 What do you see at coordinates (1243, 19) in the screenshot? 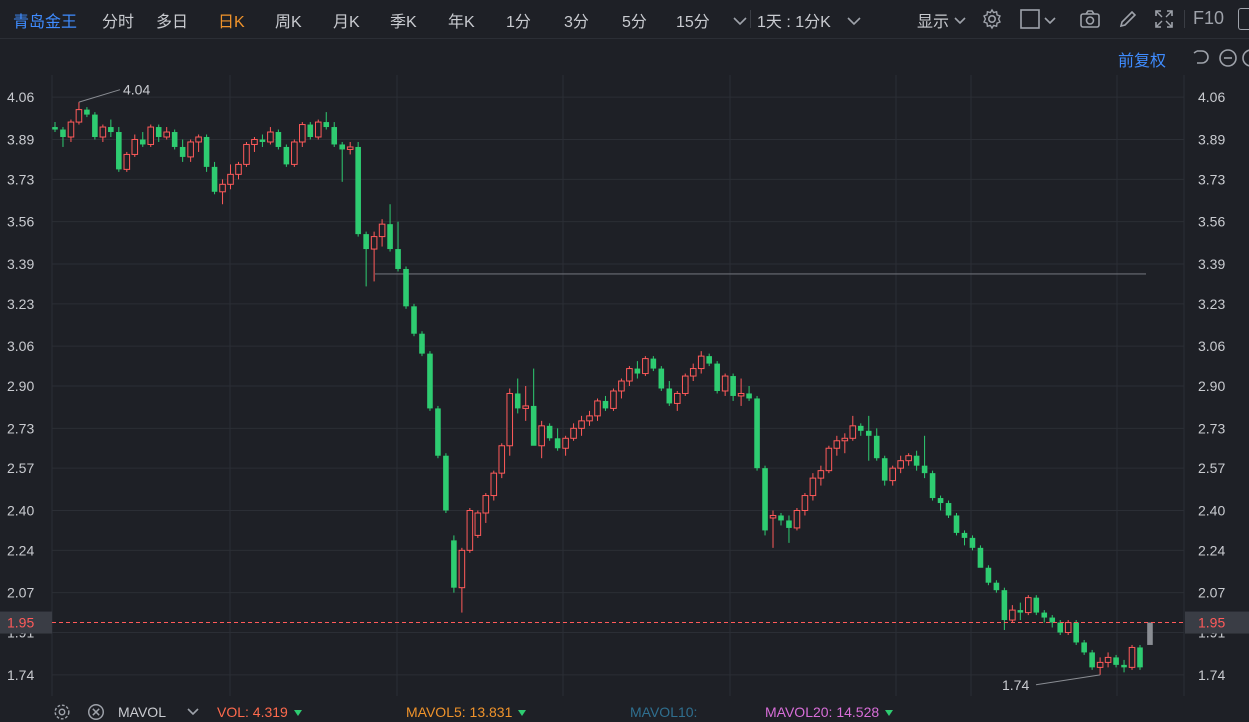
I see `side-panel-toggle` at bounding box center [1243, 19].